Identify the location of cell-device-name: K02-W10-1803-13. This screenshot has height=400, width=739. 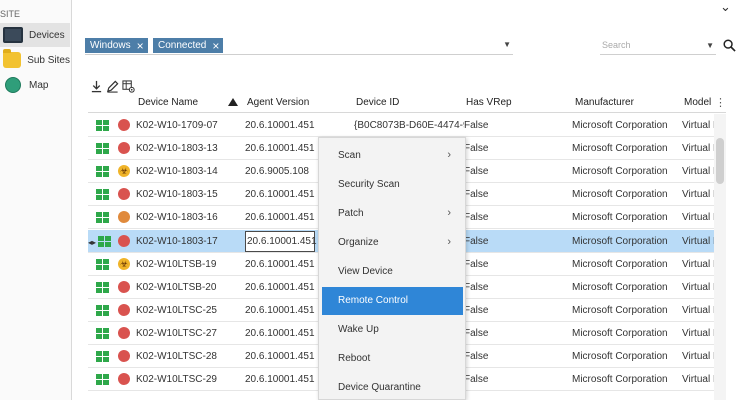
(177, 149).